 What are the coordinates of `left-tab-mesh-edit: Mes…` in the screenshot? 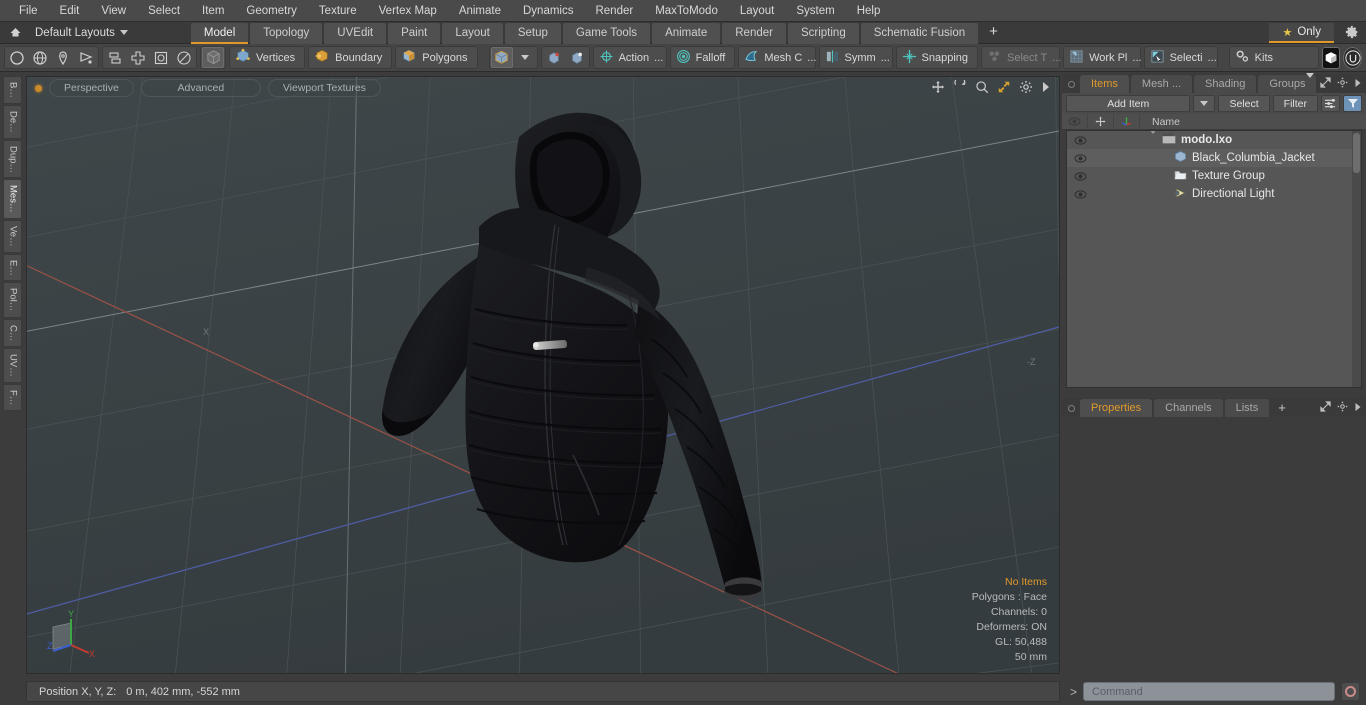 It's located at (12, 199).